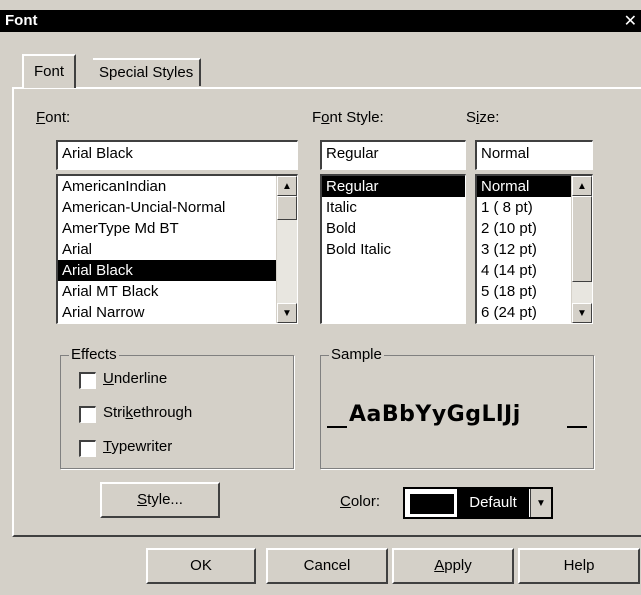  Describe the element at coordinates (577, 427) in the screenshot. I see `sample-baseline-right` at that location.